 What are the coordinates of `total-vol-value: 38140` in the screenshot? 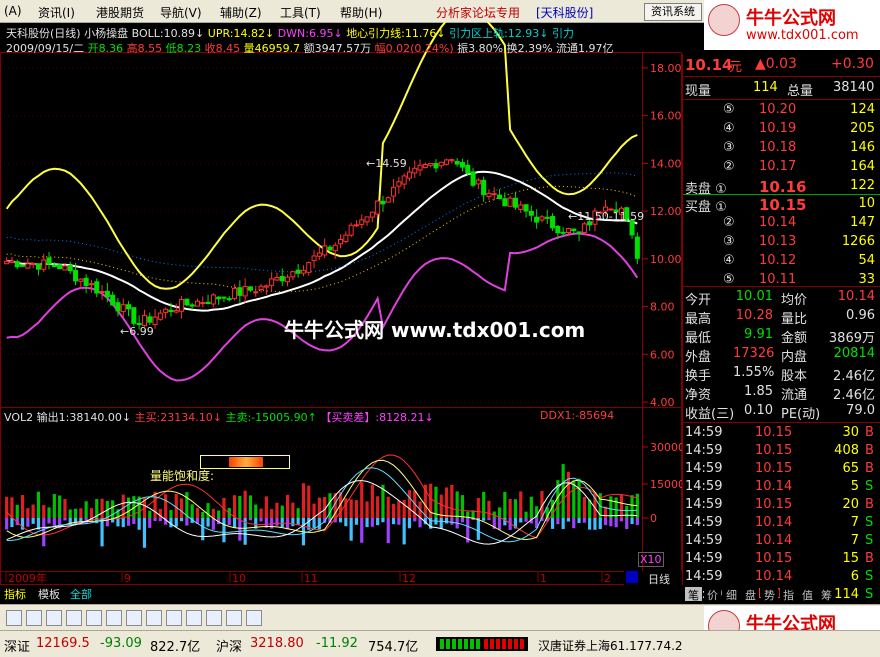 It's located at (854, 87).